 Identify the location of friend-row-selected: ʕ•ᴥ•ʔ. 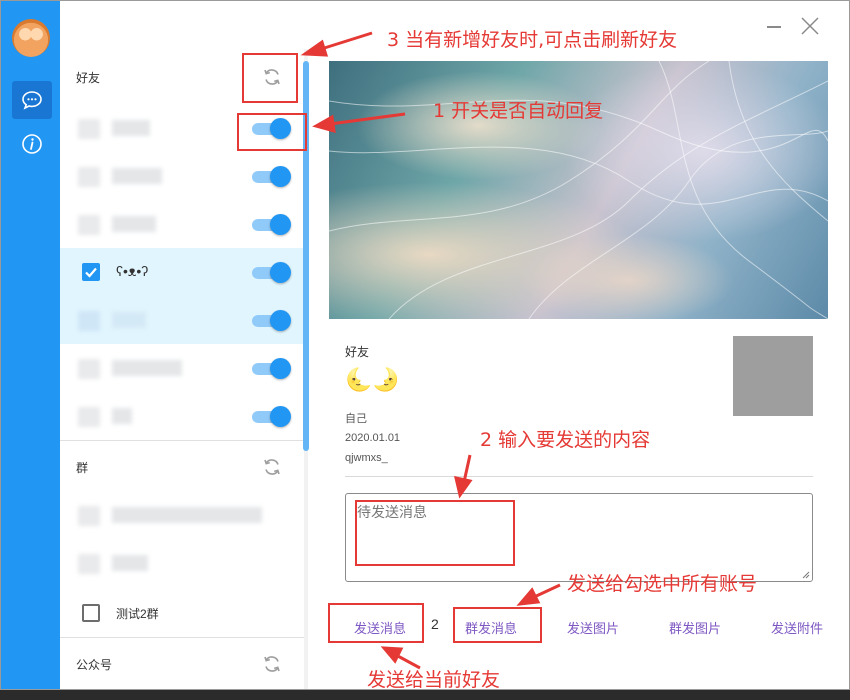
(182, 272).